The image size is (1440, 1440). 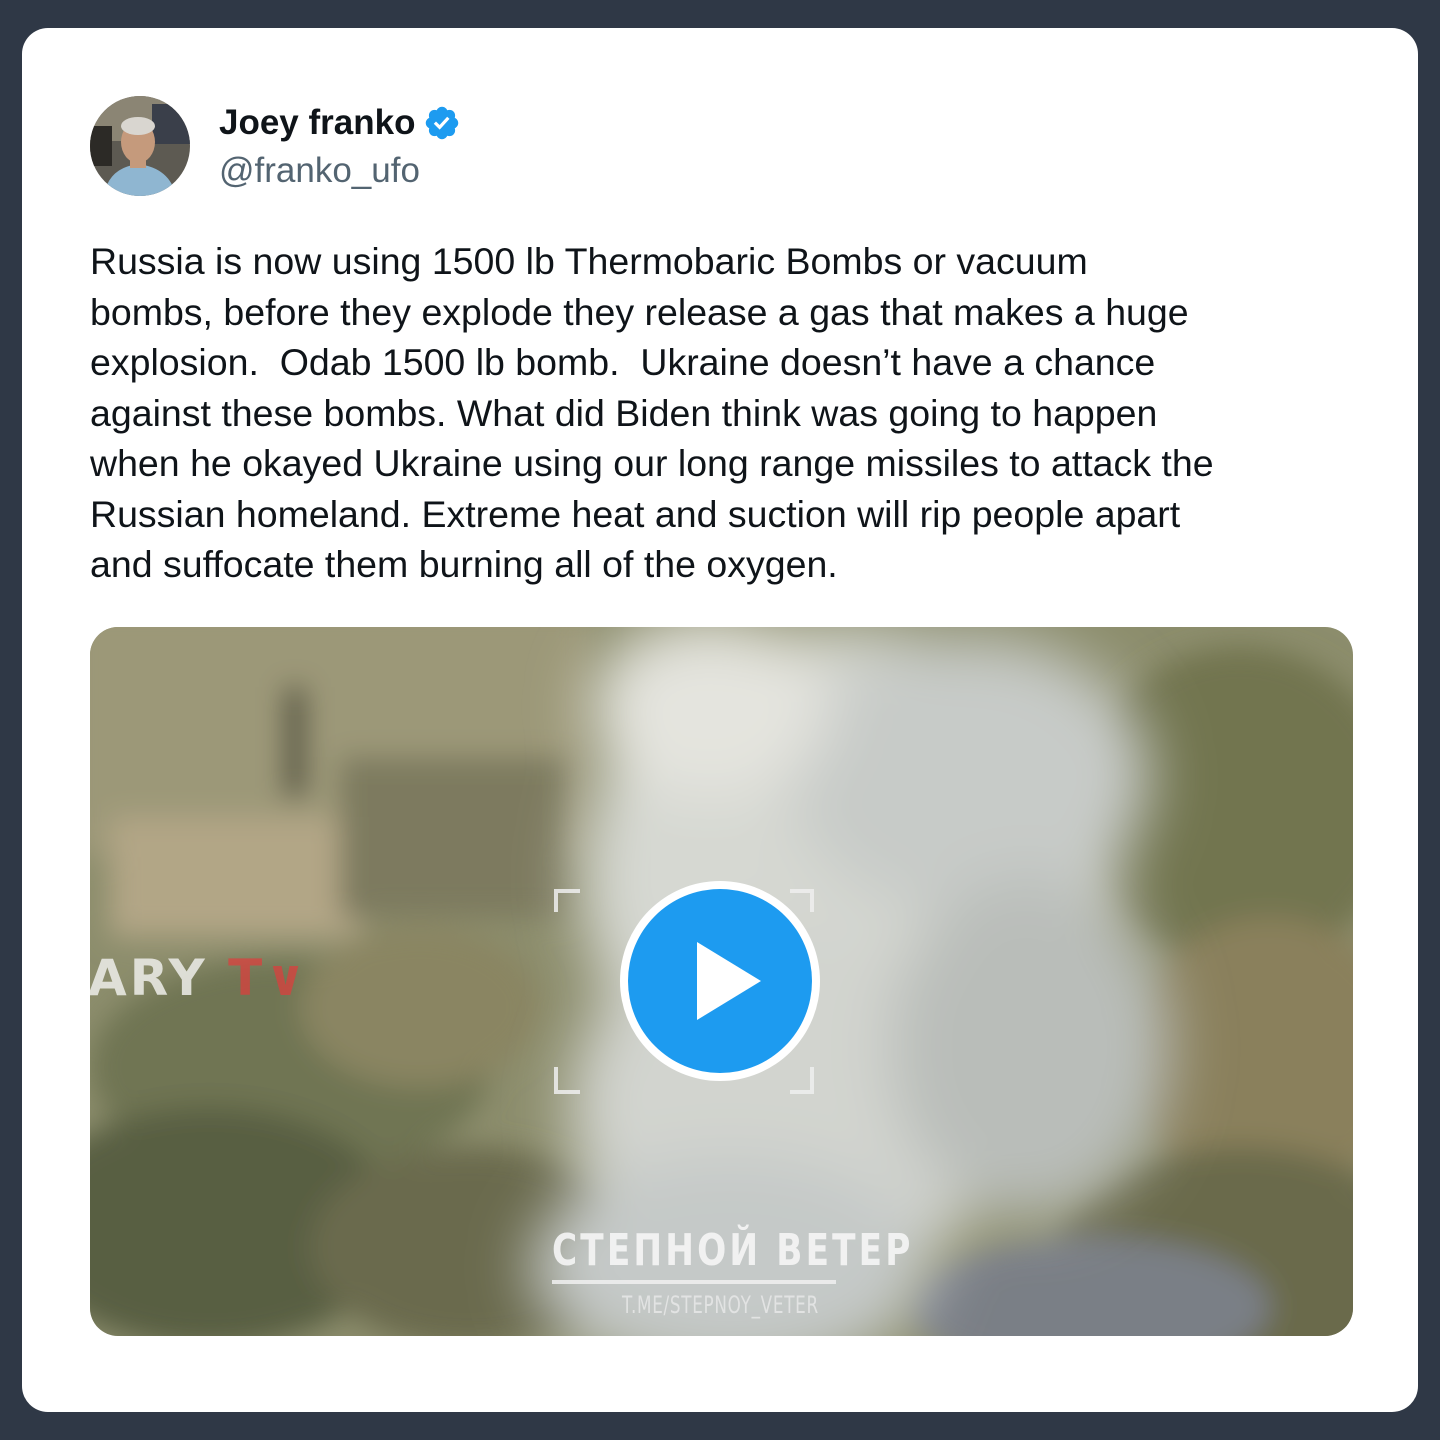 What do you see at coordinates (149, 978) in the screenshot?
I see `watermark-left-text: ARY` at bounding box center [149, 978].